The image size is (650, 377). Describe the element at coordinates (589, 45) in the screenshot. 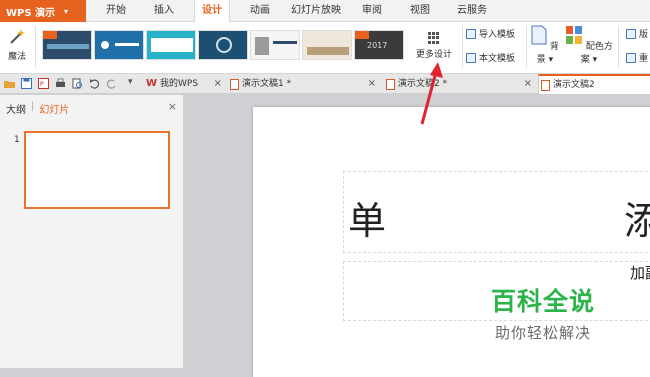

I see `color-scheme-button: 配色方案 ▾` at that location.